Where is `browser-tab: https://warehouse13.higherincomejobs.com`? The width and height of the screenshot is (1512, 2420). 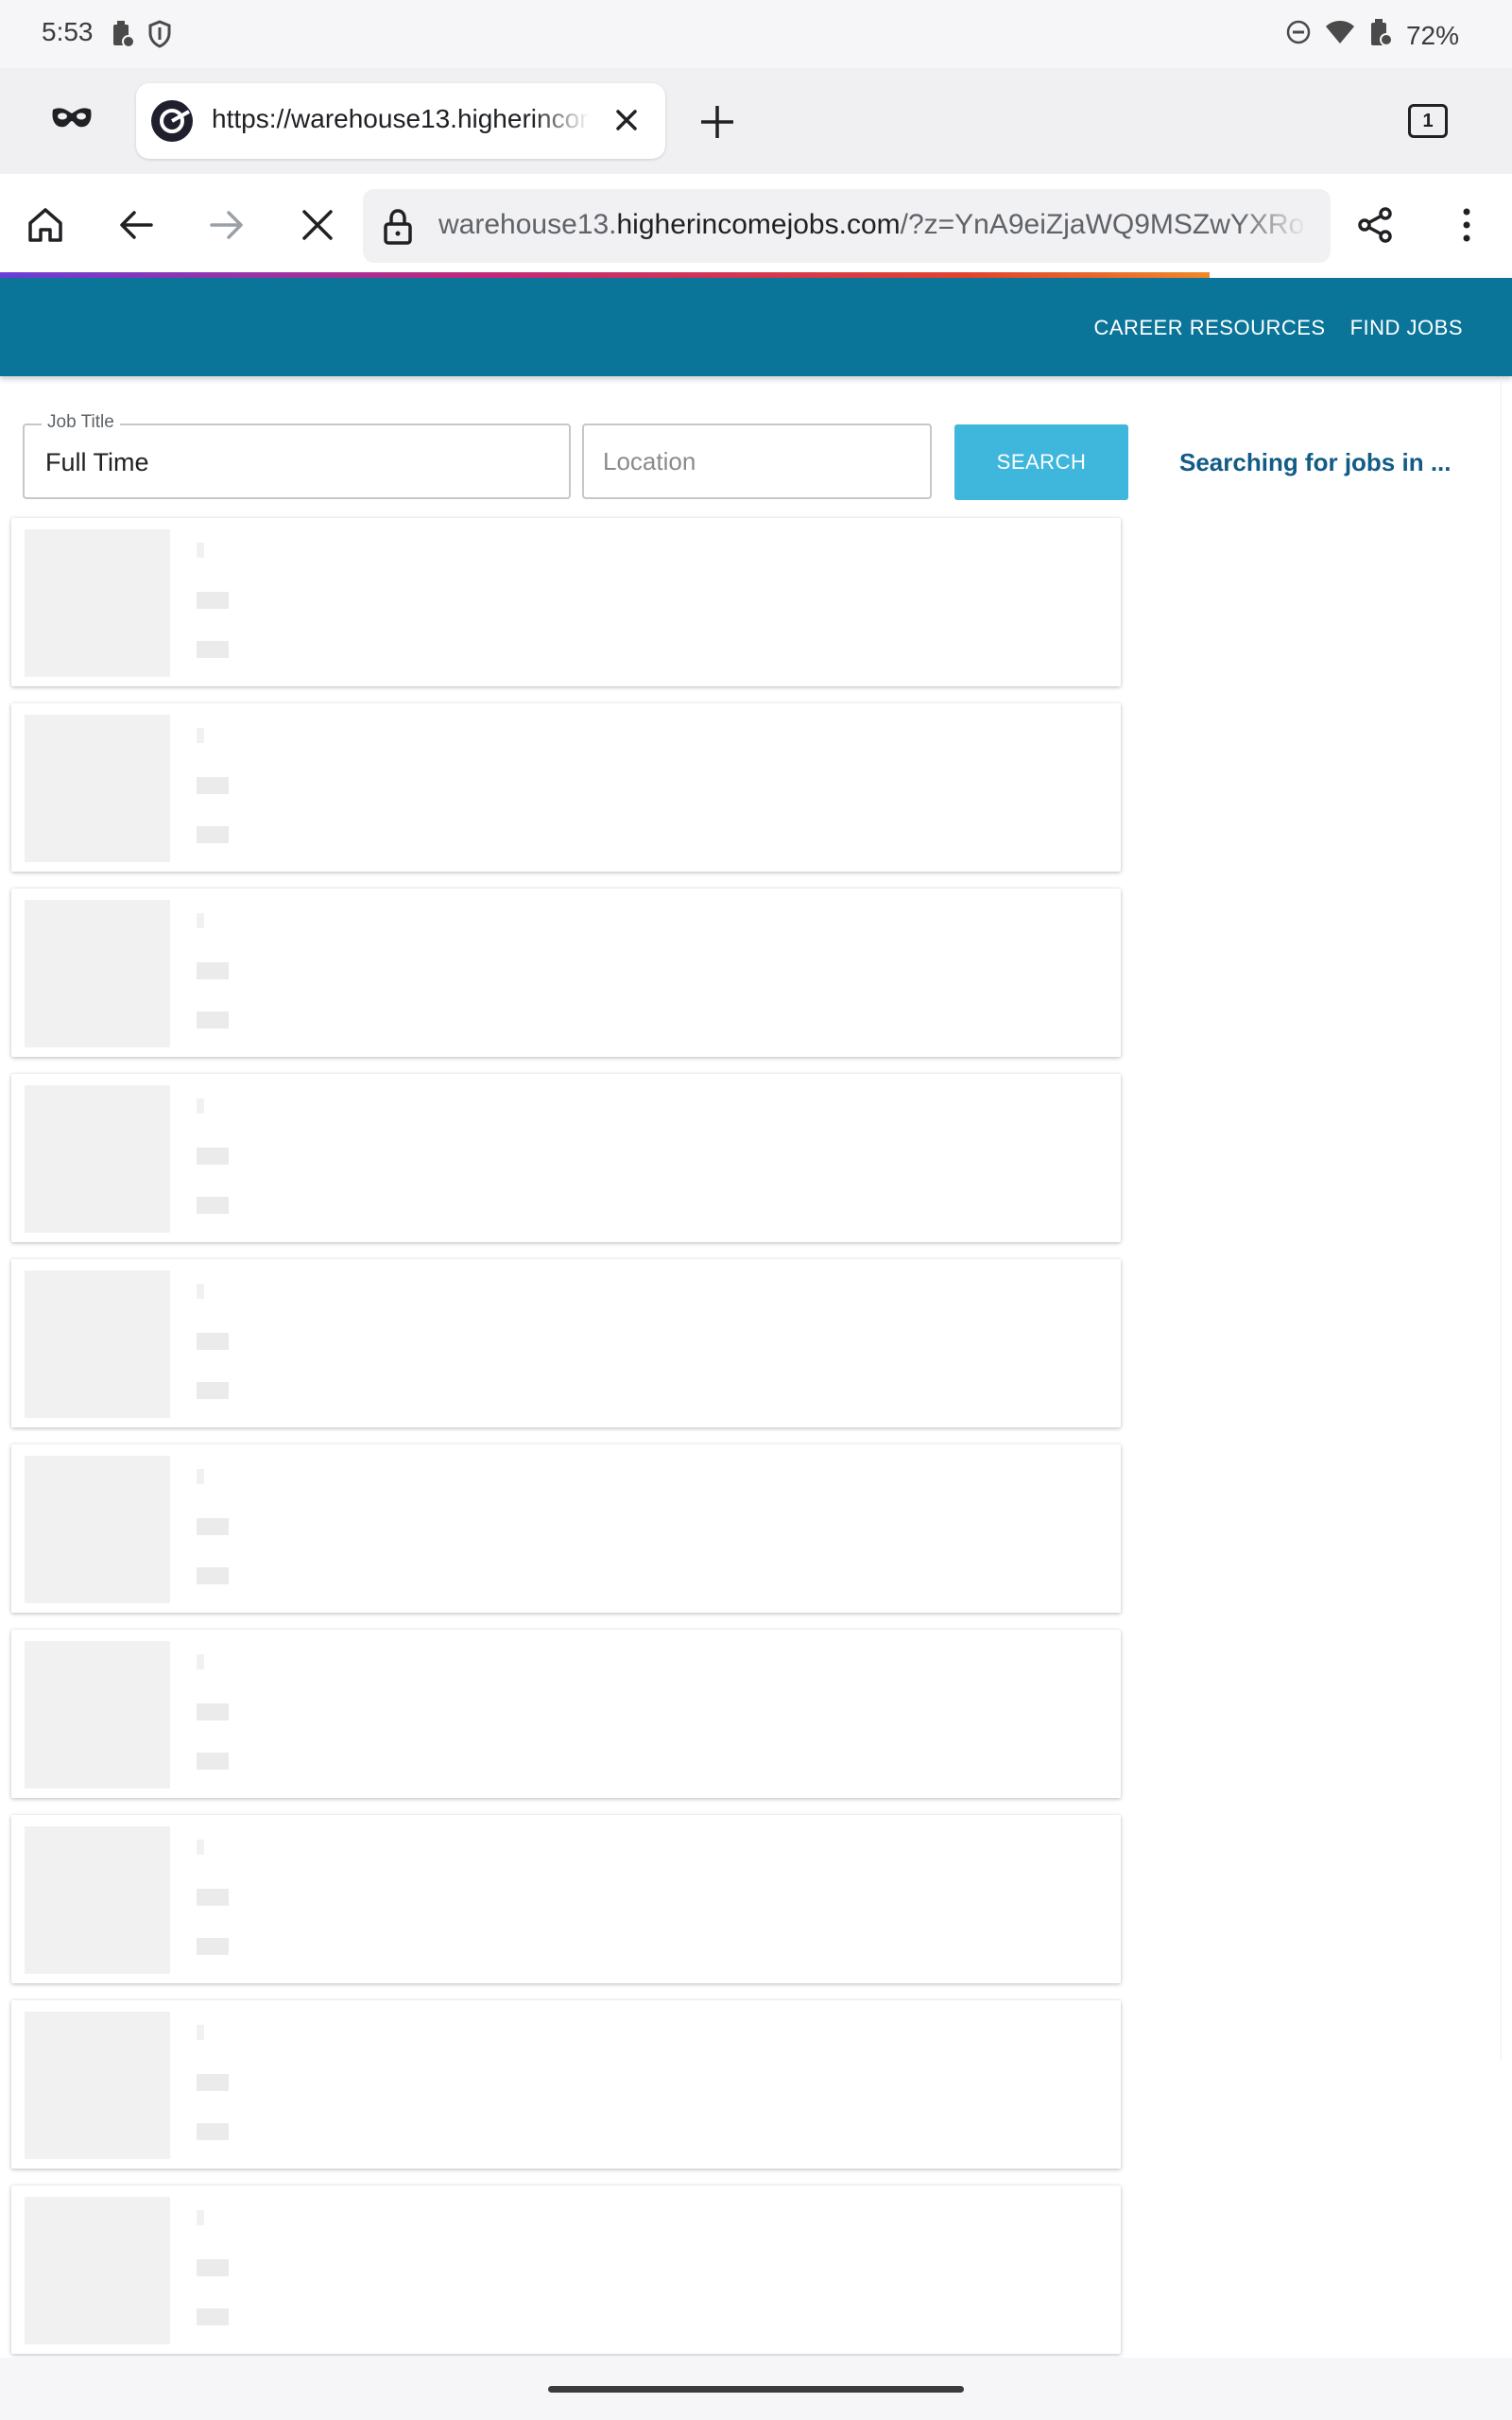
browser-tab: https://warehouse13.higherincomejobs.com is located at coordinates (400, 121).